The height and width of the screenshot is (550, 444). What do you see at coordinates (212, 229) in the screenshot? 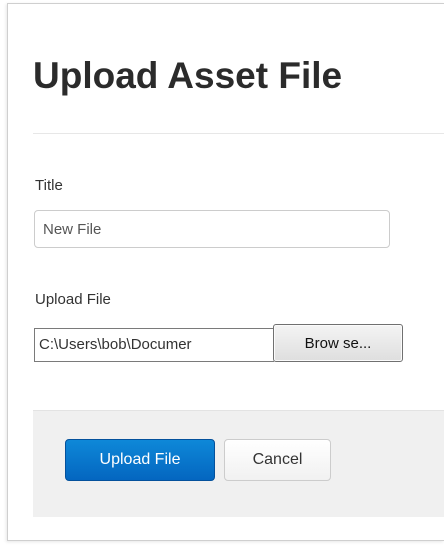
I see `title-input` at bounding box center [212, 229].